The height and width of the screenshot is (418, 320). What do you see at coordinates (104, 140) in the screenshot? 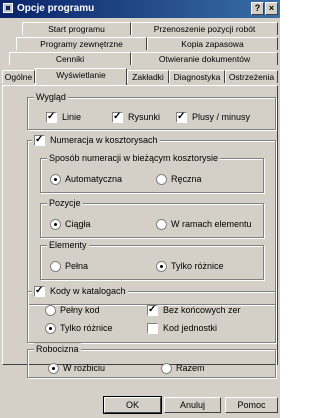
I see `checkbox-label: Numeracja w kosztorysach` at bounding box center [104, 140].